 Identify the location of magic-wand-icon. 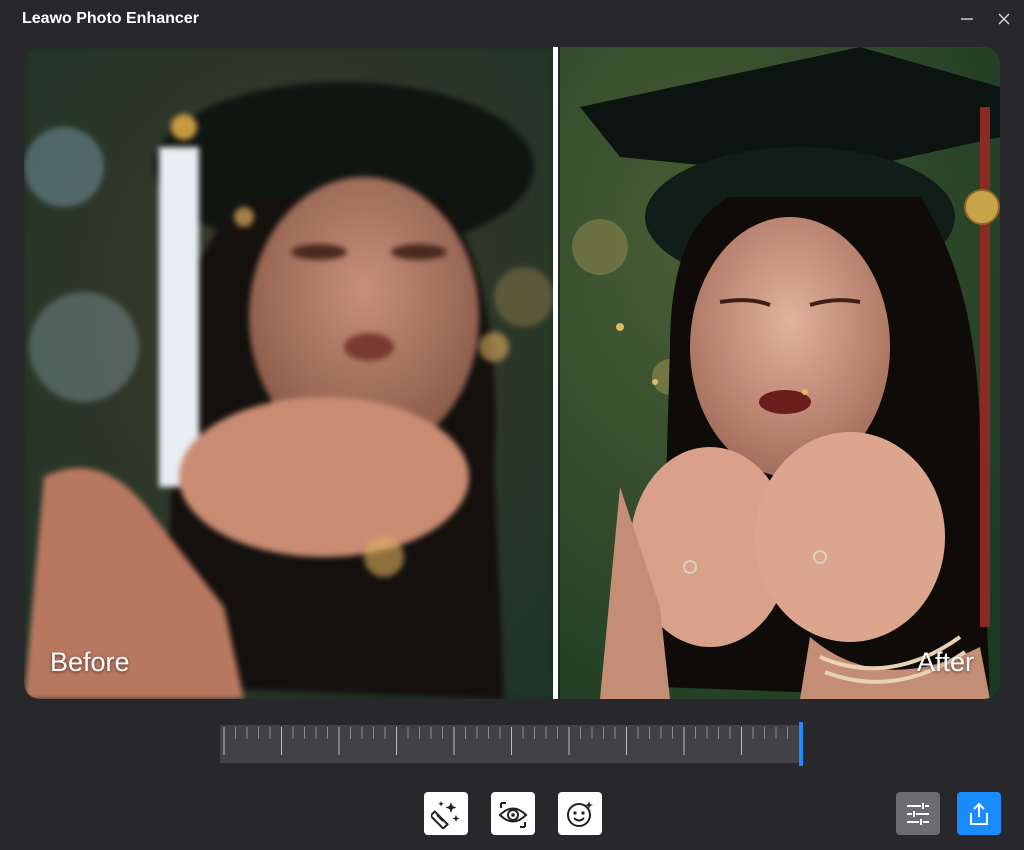
(445, 814).